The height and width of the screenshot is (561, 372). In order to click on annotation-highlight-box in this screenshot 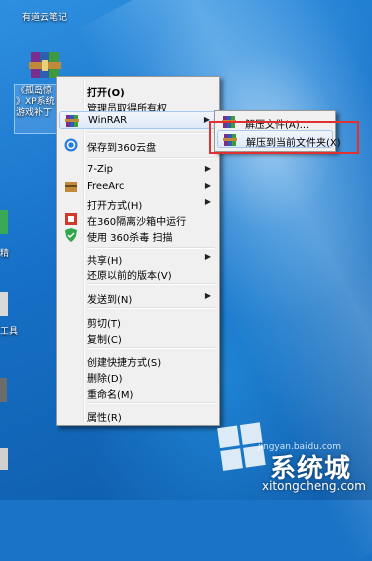, I will do `click(284, 137)`.